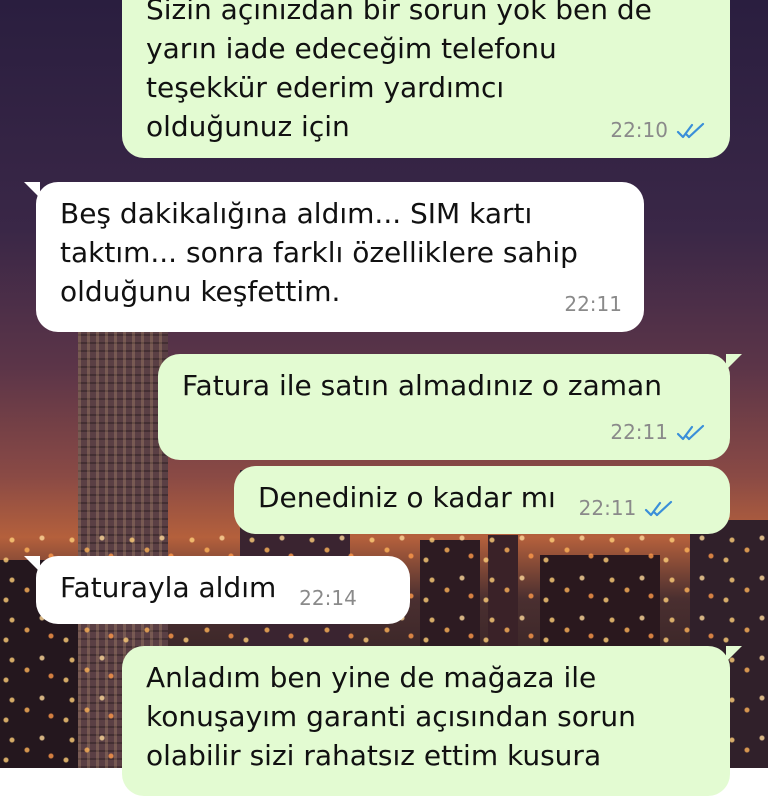 The width and height of the screenshot is (768, 796). What do you see at coordinates (639, 130) in the screenshot?
I see `message-time: 22:10` at bounding box center [639, 130].